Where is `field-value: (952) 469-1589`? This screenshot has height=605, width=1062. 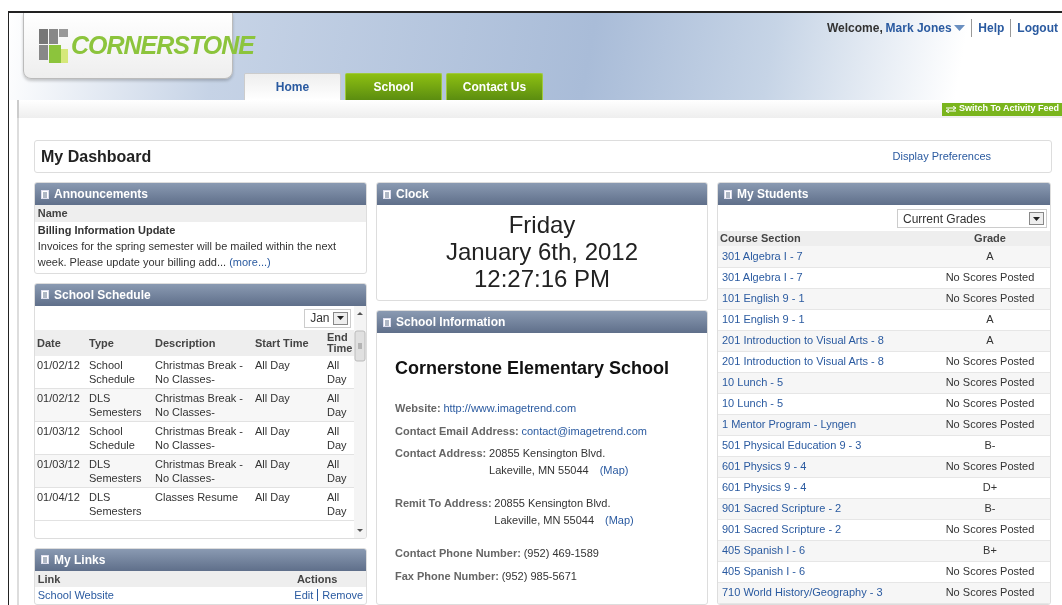
field-value: (952) 469-1589 is located at coordinates (561, 553).